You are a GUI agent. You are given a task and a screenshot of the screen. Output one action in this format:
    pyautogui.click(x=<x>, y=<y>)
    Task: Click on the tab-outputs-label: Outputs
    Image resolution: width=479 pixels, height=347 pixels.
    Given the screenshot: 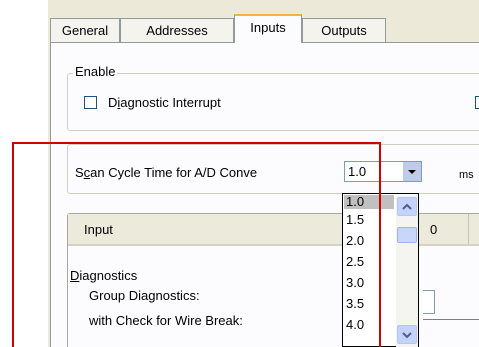 What is the action you would take?
    pyautogui.click(x=344, y=30)
    